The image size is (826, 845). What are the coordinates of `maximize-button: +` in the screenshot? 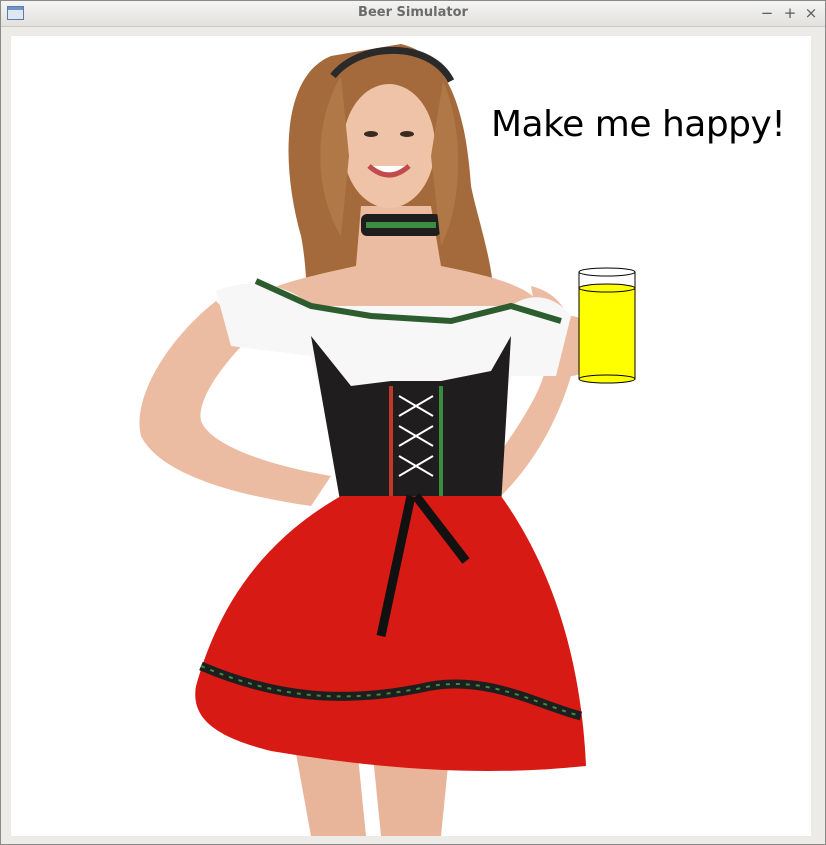 It's located at (790, 13).